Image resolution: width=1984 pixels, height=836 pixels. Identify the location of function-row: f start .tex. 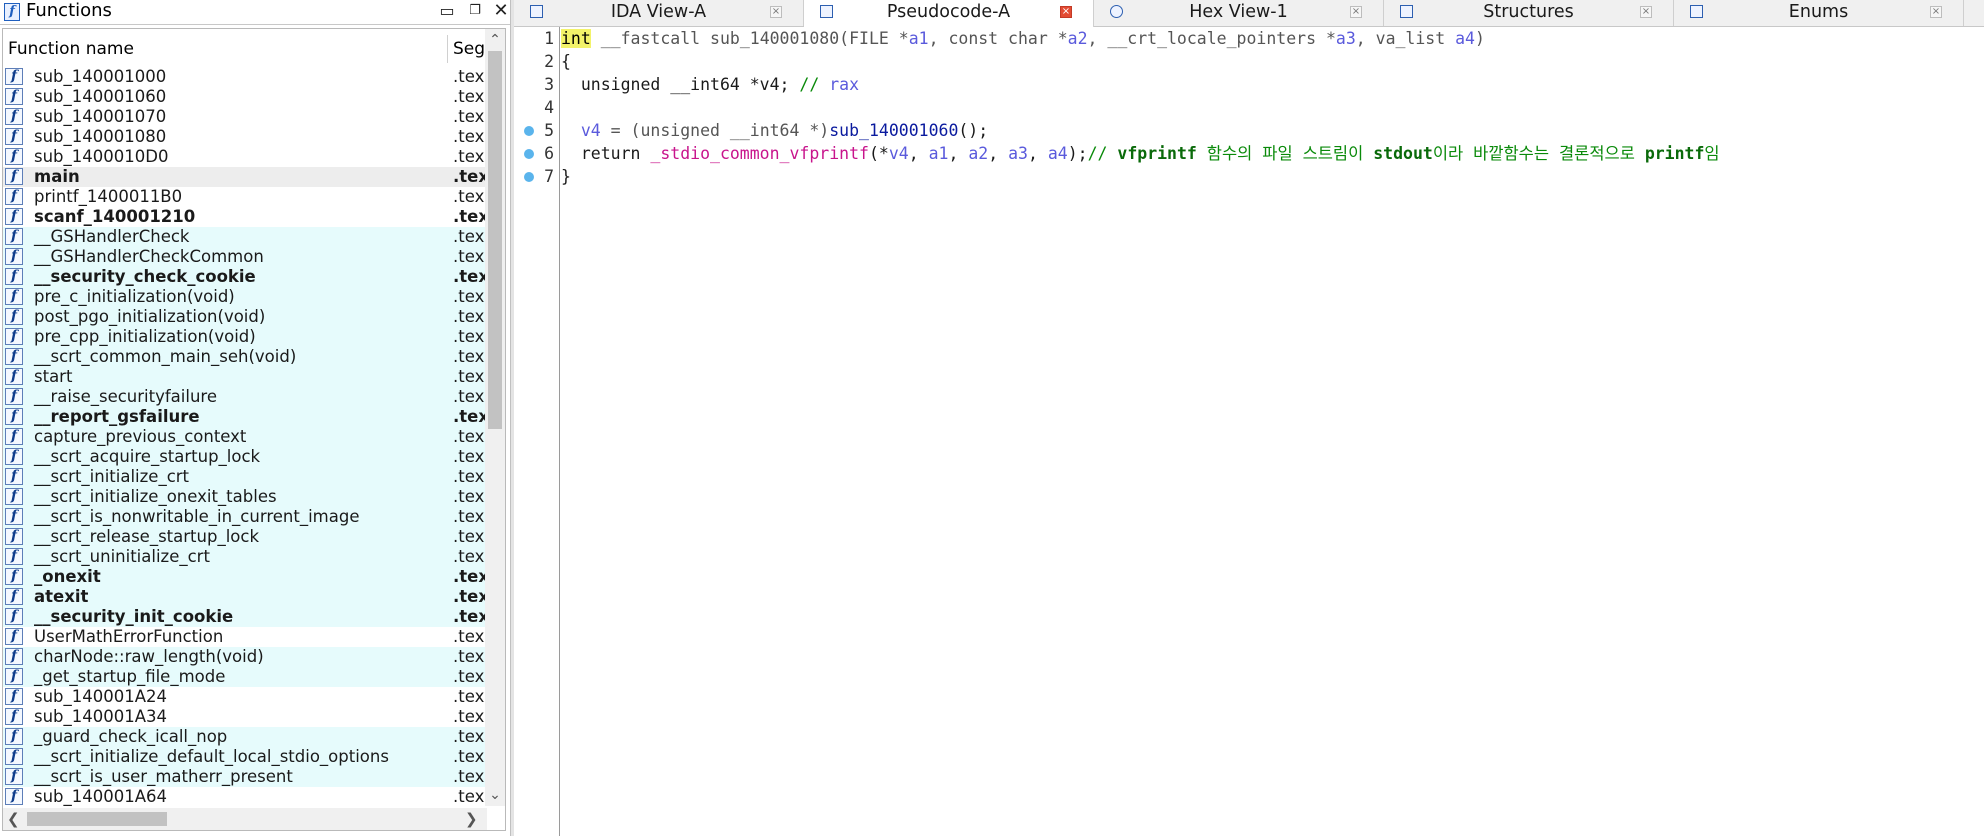
(245, 377).